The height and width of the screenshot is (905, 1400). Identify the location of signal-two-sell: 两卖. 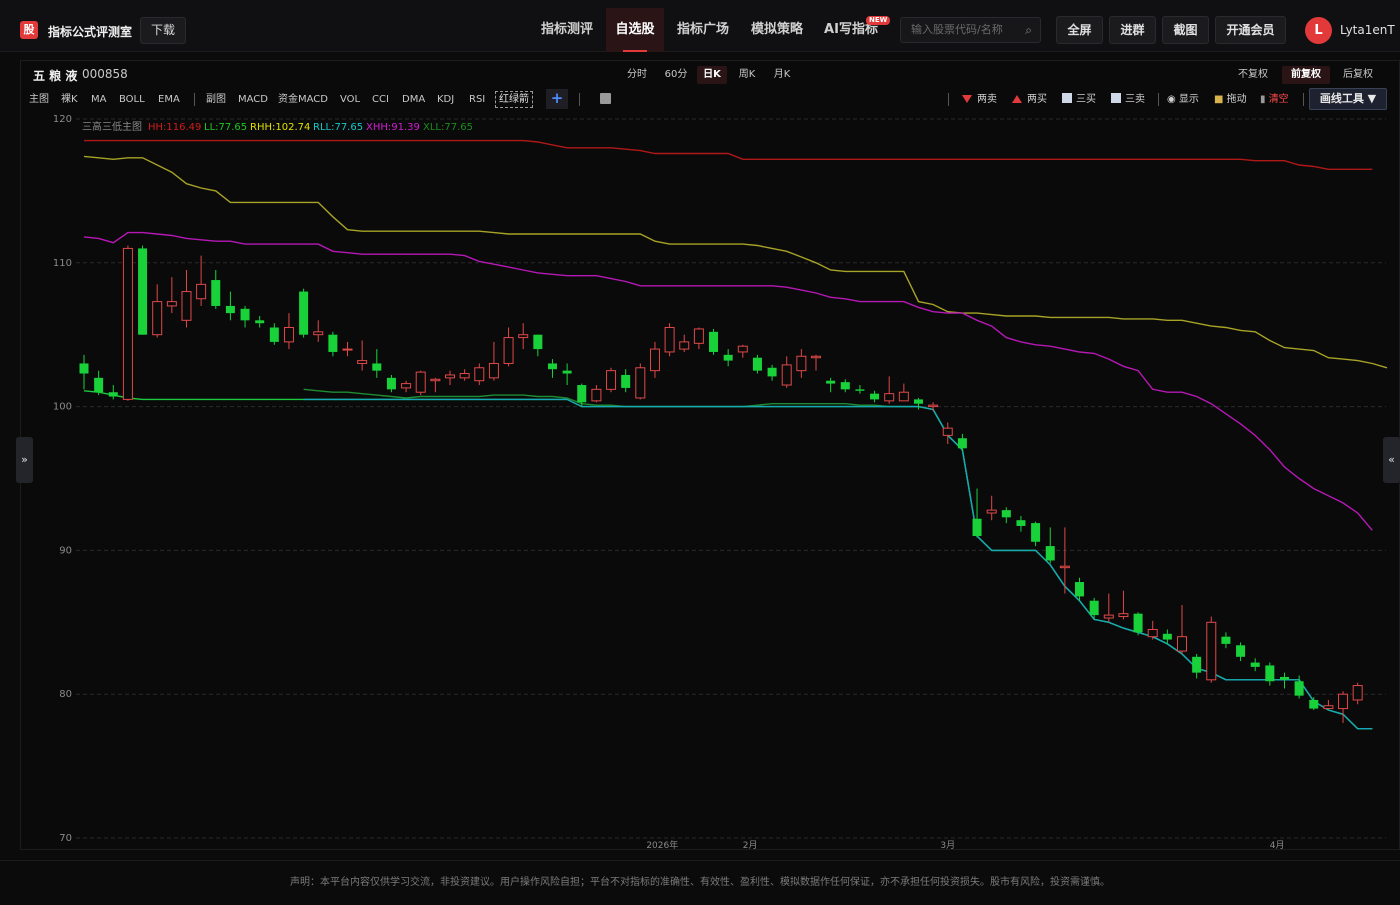
(979, 100).